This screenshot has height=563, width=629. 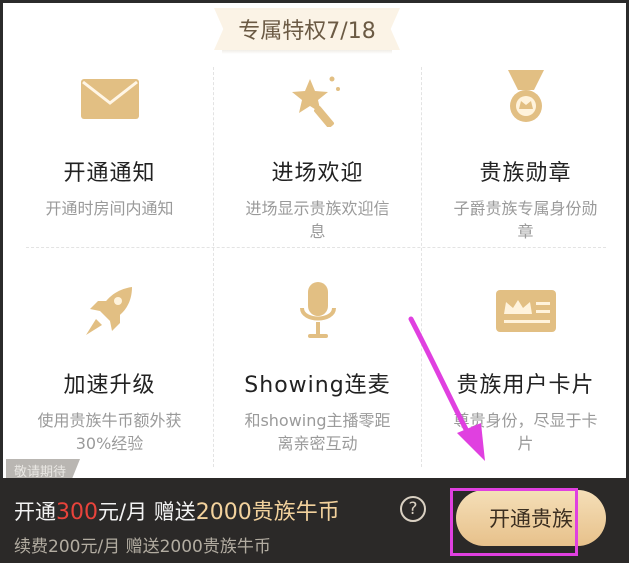 I want to click on gift-unit: 贵族牛币, so click(x=295, y=512).